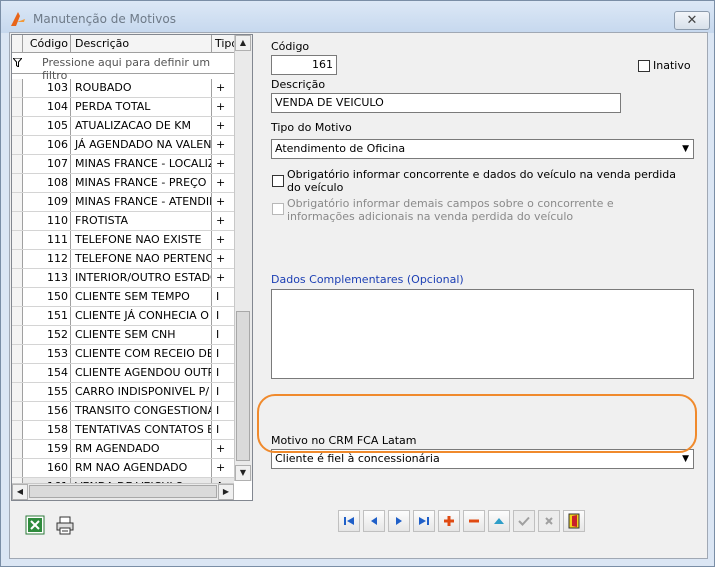 This screenshot has width=715, height=567. Describe the element at coordinates (47, 316) in the screenshot. I see `code-cell: 151` at that location.